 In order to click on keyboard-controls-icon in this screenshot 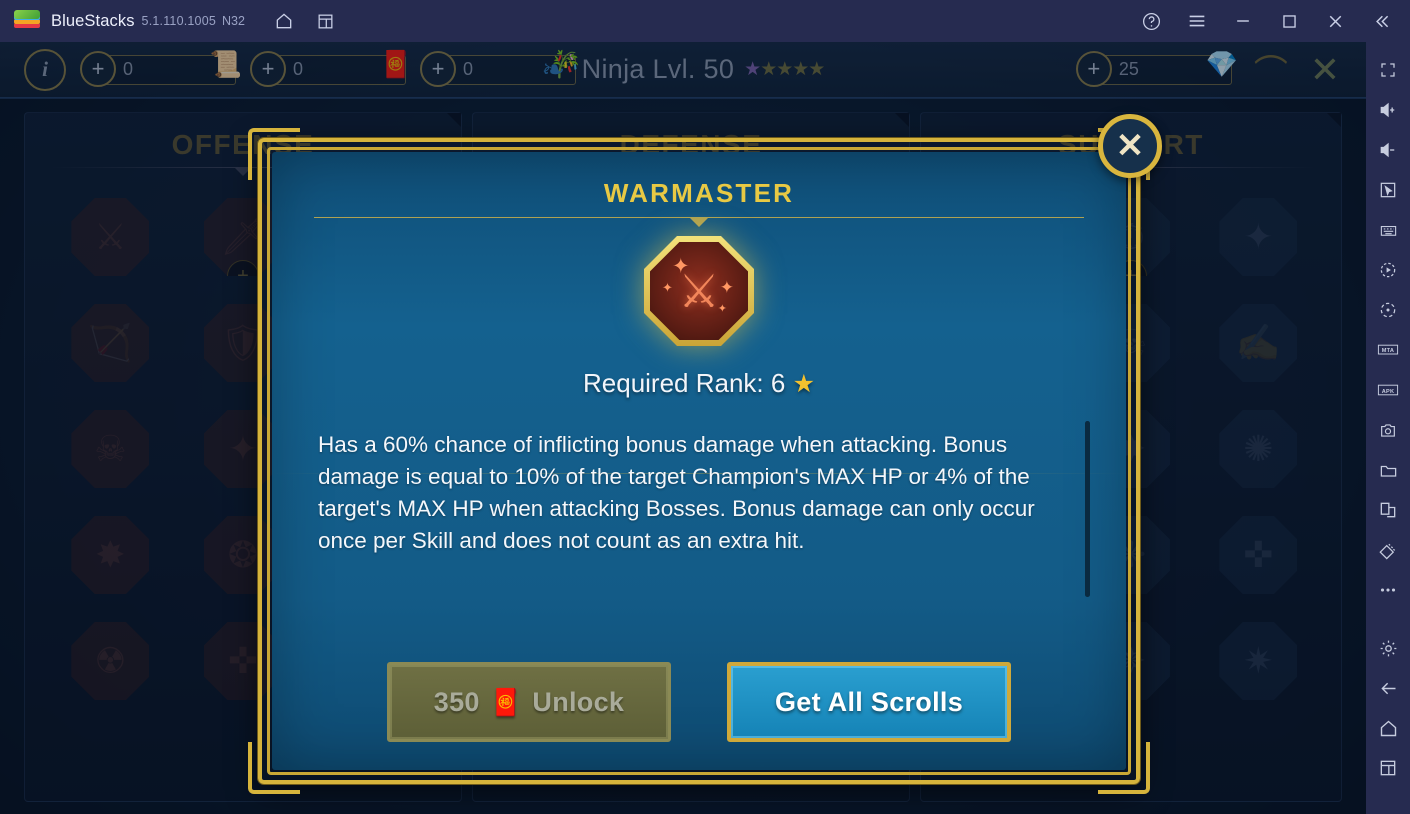, I will do `click(1388, 230)`.